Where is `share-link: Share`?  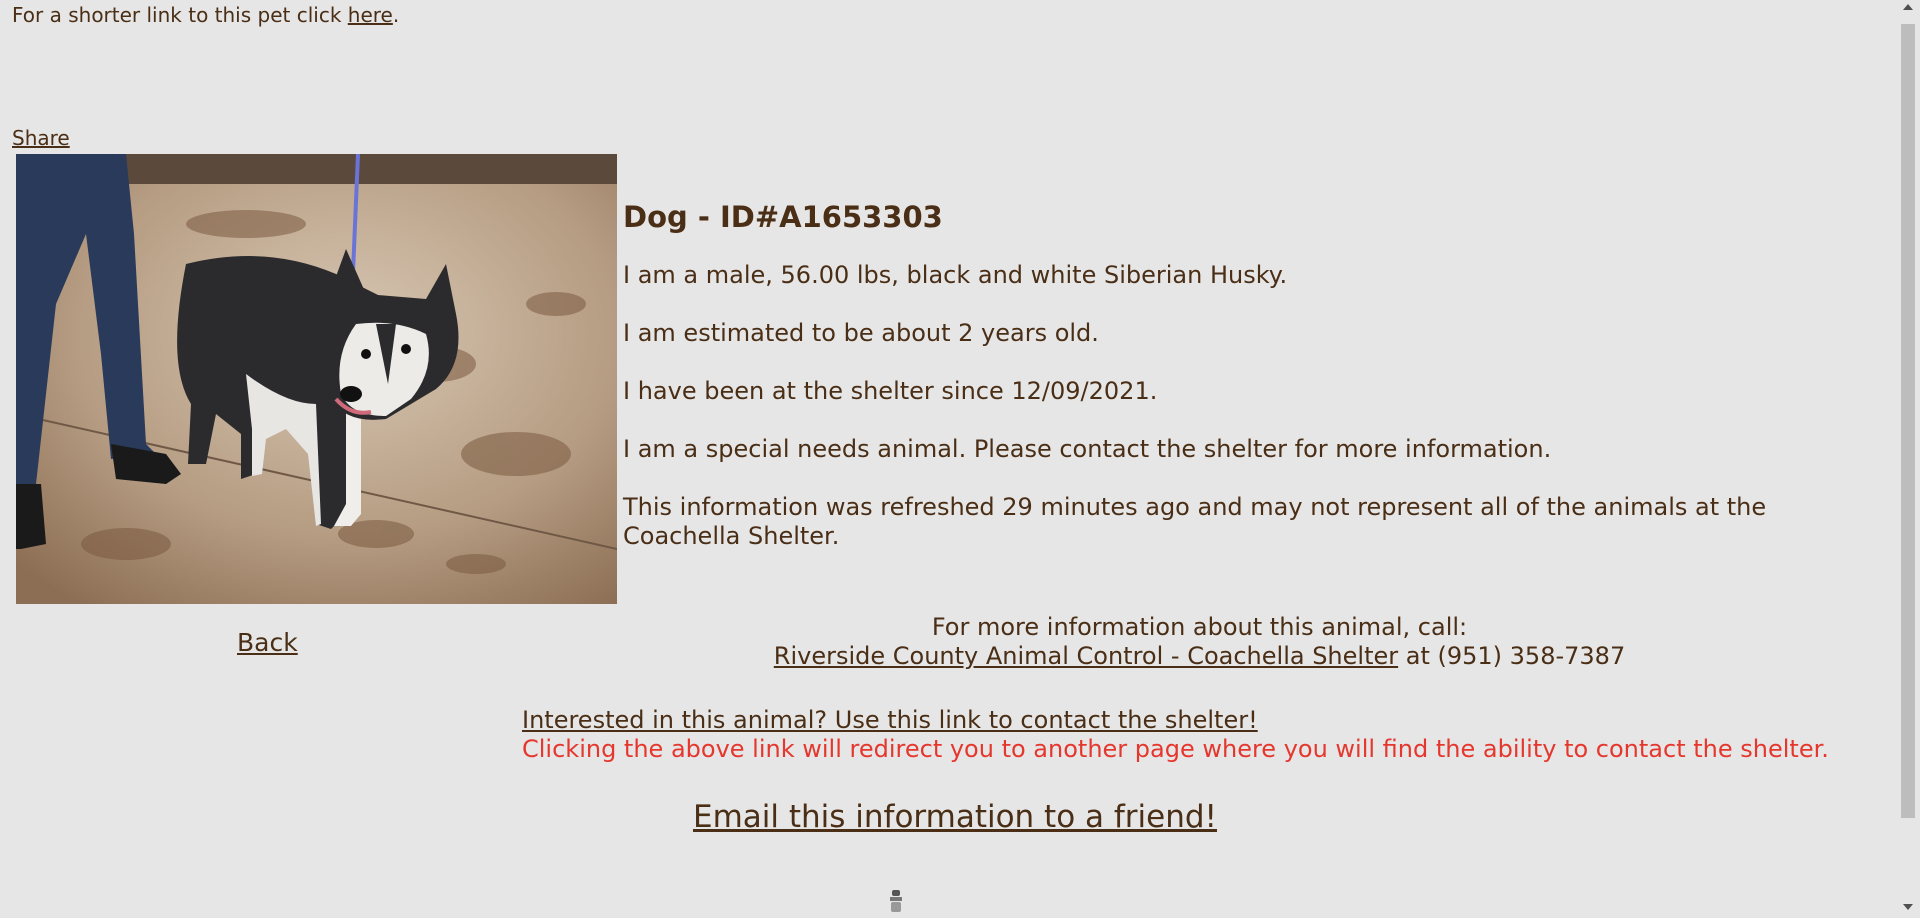 share-link: Share is located at coordinates (41, 138).